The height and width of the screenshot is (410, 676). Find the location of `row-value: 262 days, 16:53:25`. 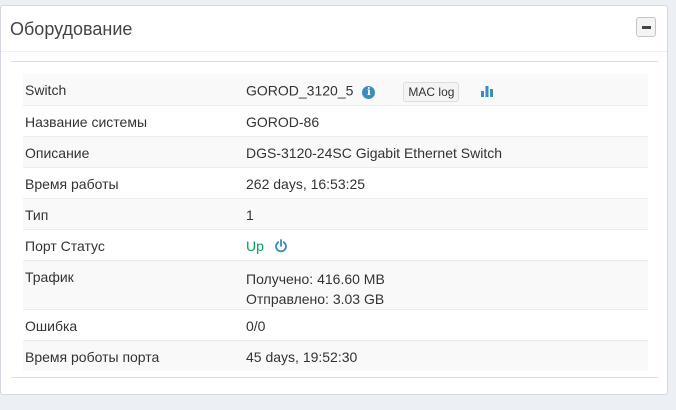

row-value: 262 days, 16:53:25 is located at coordinates (447, 182).